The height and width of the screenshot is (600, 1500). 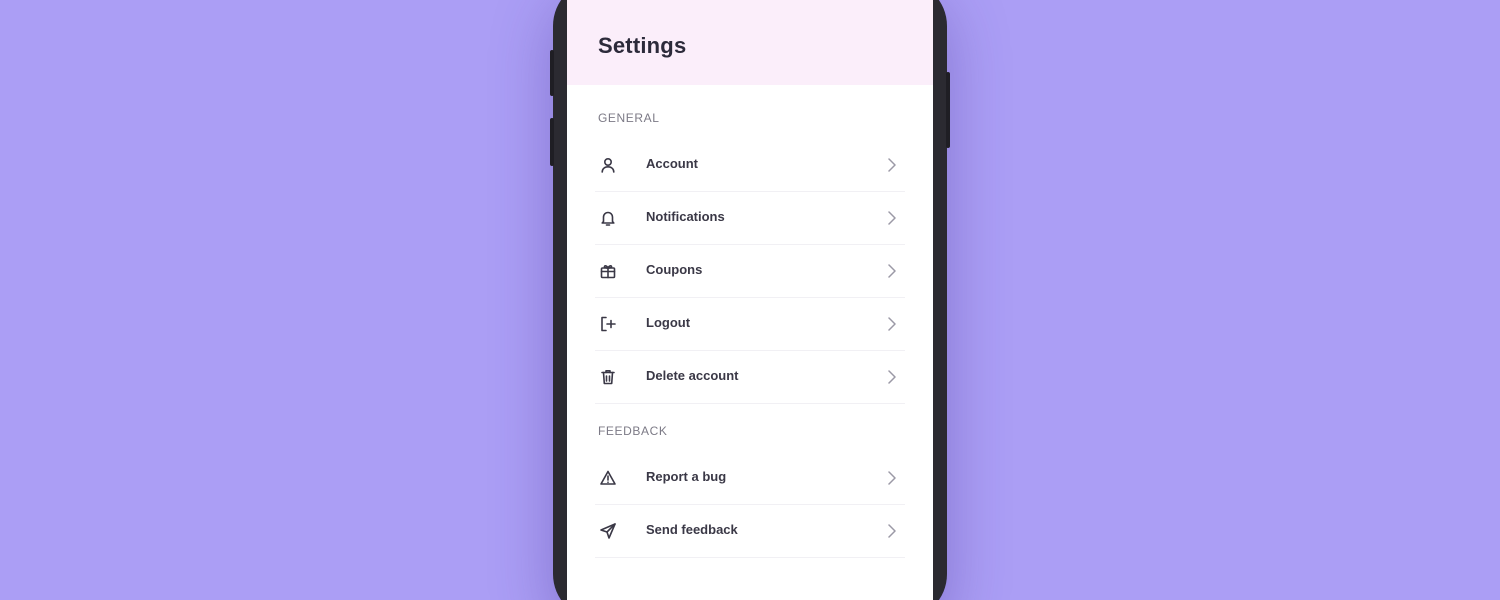 I want to click on settings-item-account: Account, so click(x=750, y=165).